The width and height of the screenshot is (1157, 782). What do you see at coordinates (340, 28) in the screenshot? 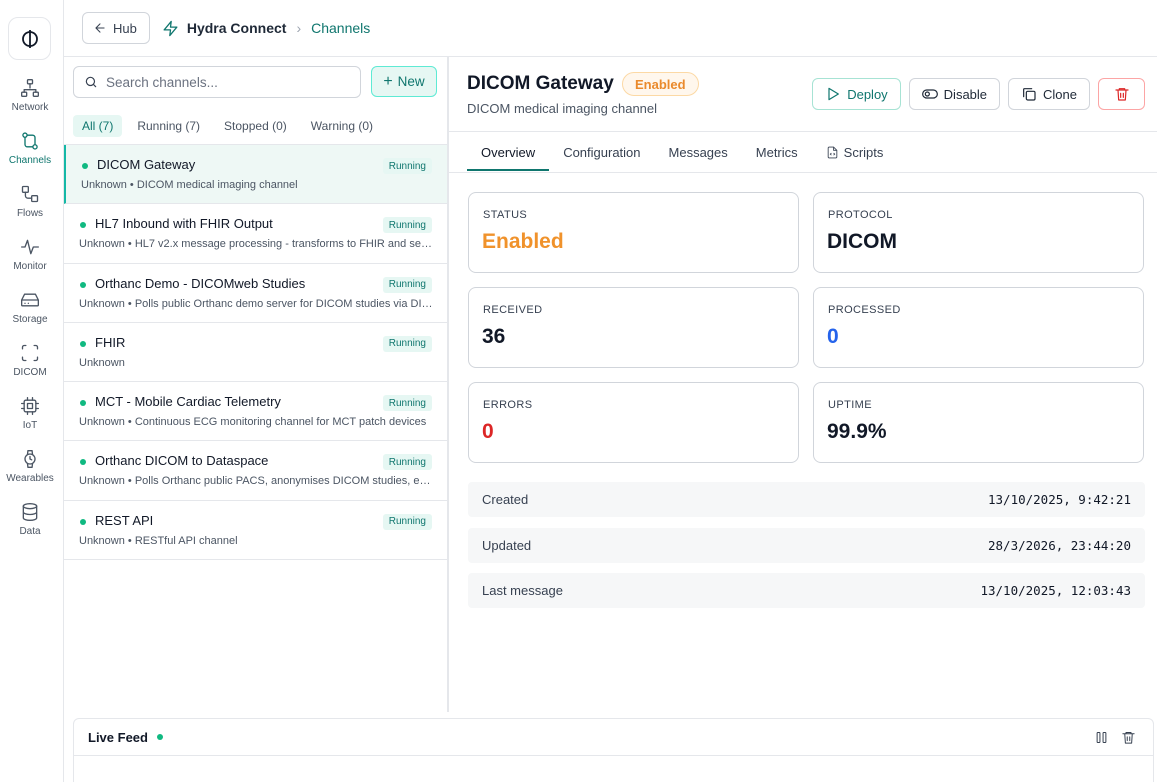
I see `breadcrumb-current: Channels` at bounding box center [340, 28].